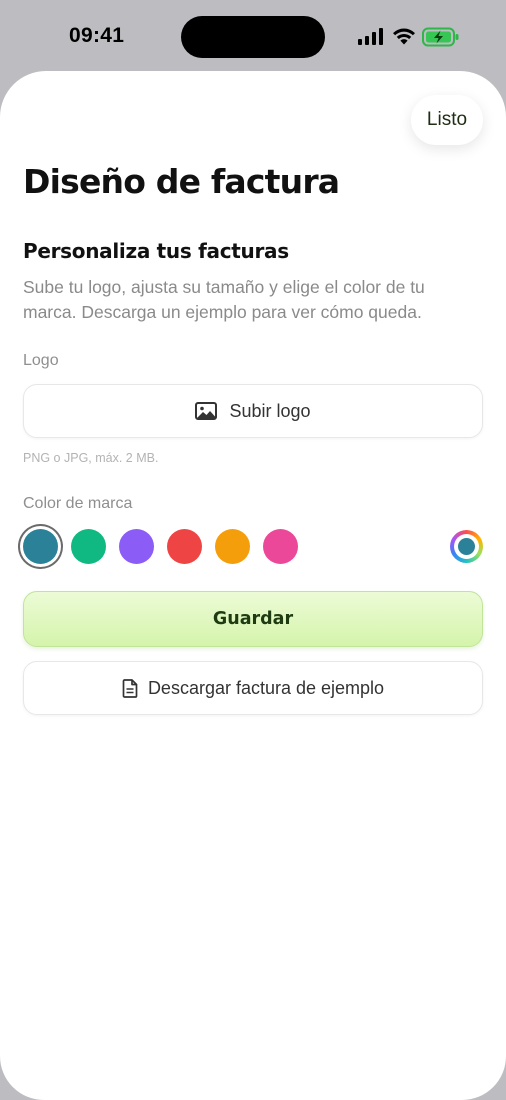  I want to click on page-title: Diseño de factura, so click(181, 181).